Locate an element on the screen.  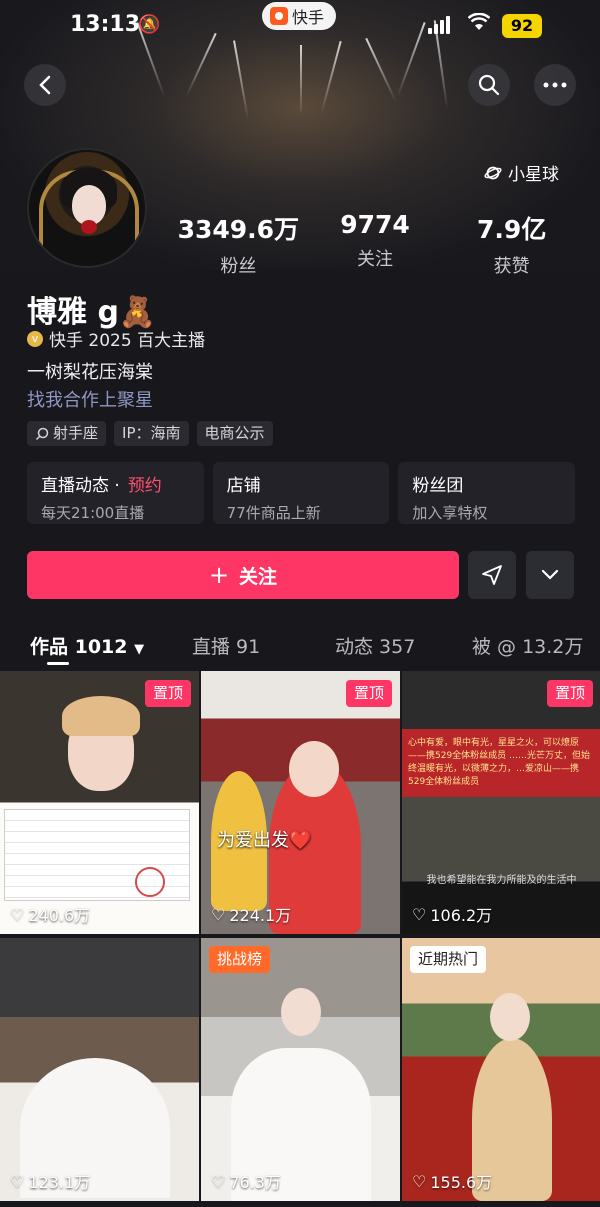
send-icon is located at coordinates (492, 575).